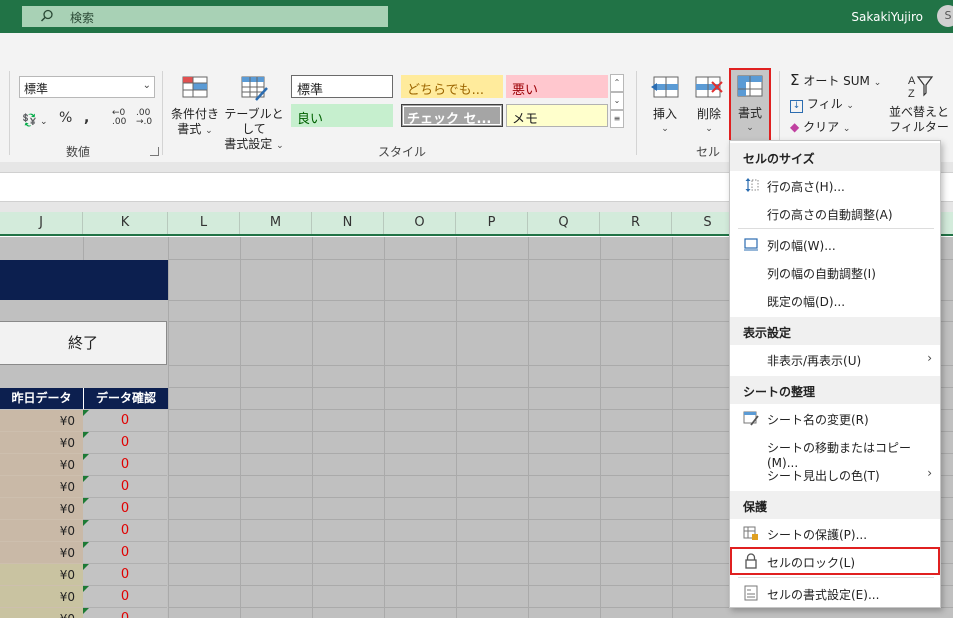  I want to click on style-note: メモ, so click(557, 115).